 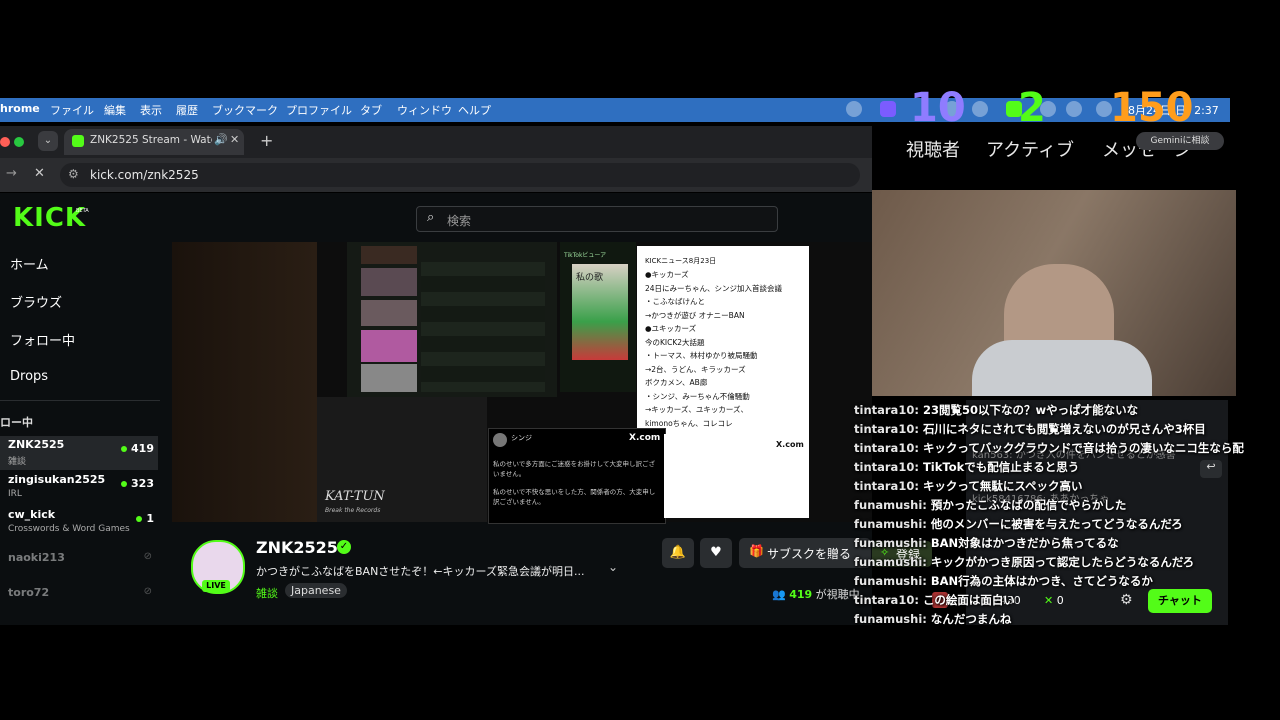 I want to click on stop-loading-icon: ✕, so click(x=39, y=173).